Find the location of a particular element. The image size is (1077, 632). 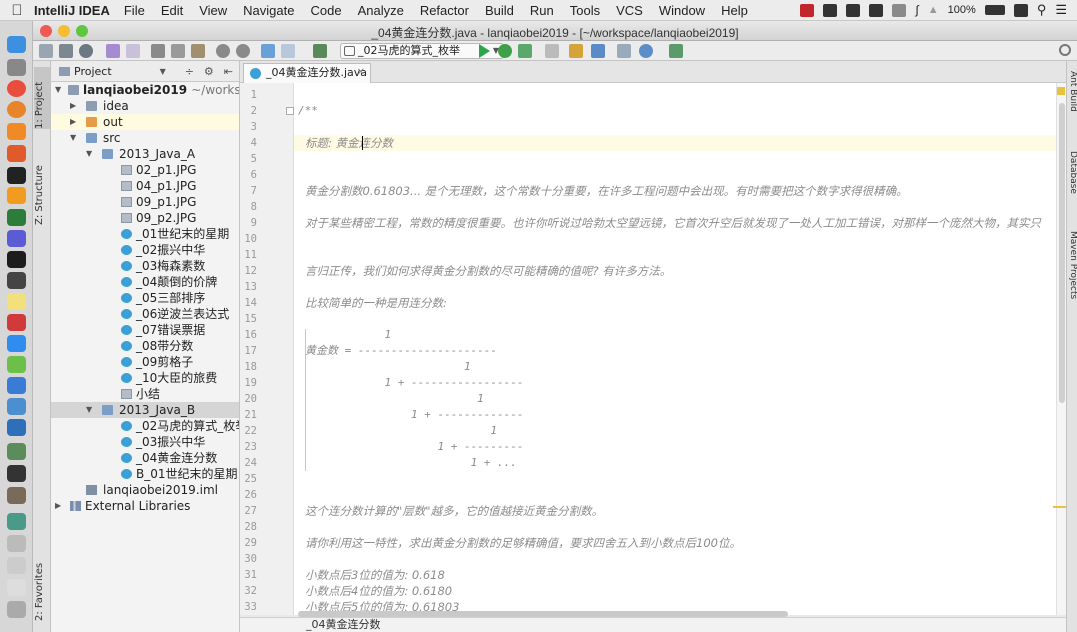

chrome-icon is located at coordinates (16, 88).